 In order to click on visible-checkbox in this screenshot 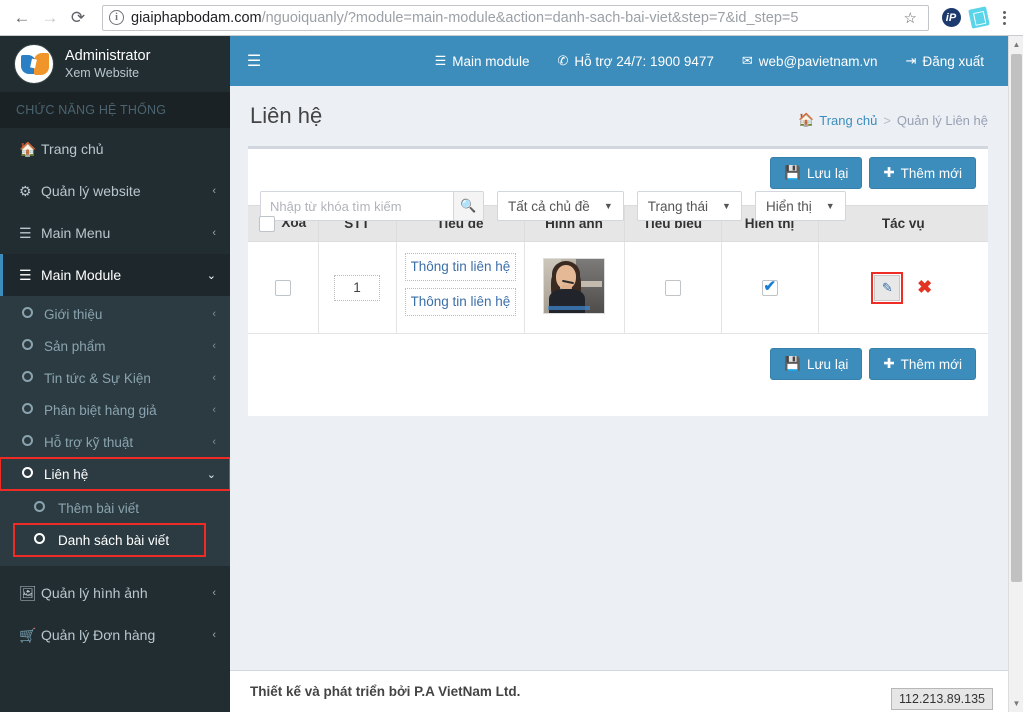, I will do `click(769, 286)`.